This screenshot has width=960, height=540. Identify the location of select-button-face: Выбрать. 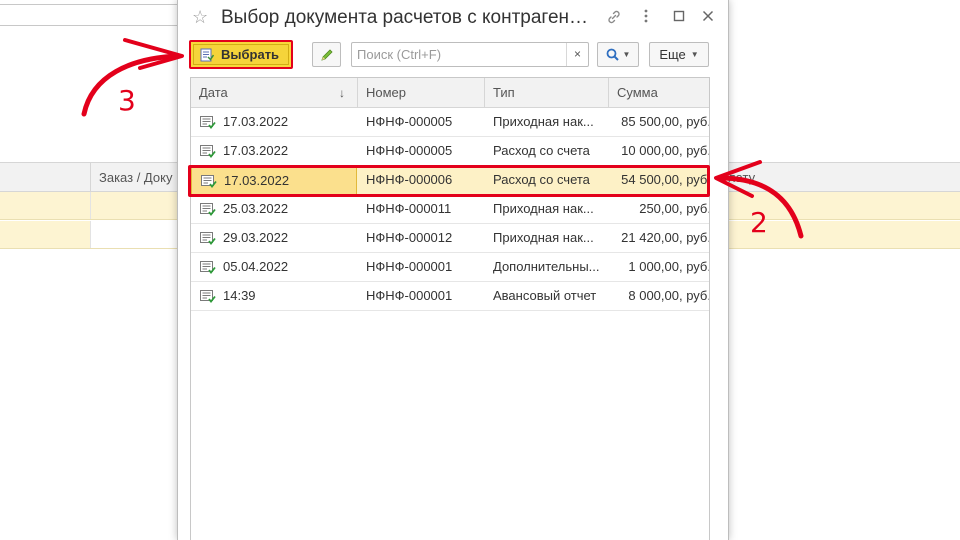
(241, 54).